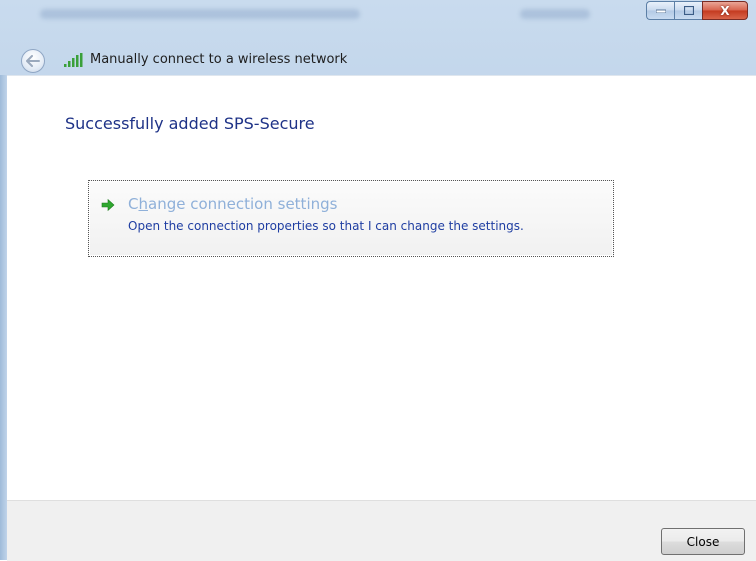 The height and width of the screenshot is (561, 756). Describe the element at coordinates (703, 541) in the screenshot. I see `close-button: Close` at that location.